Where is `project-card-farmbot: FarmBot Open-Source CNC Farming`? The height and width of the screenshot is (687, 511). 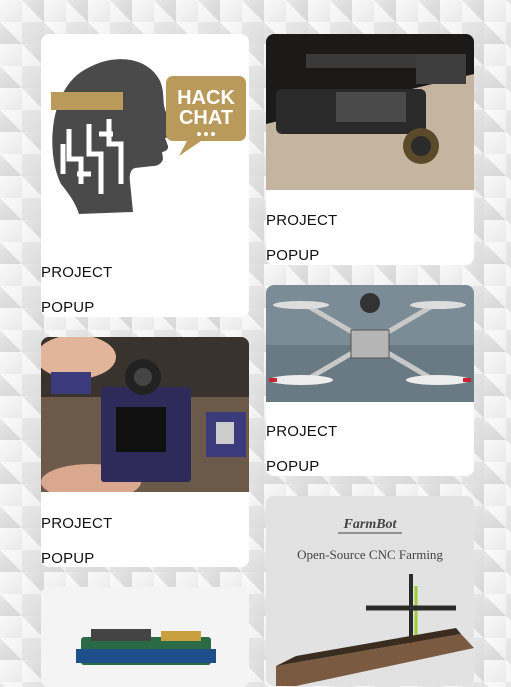 project-card-farmbot: FarmBot Open-Source CNC Farming is located at coordinates (370, 591).